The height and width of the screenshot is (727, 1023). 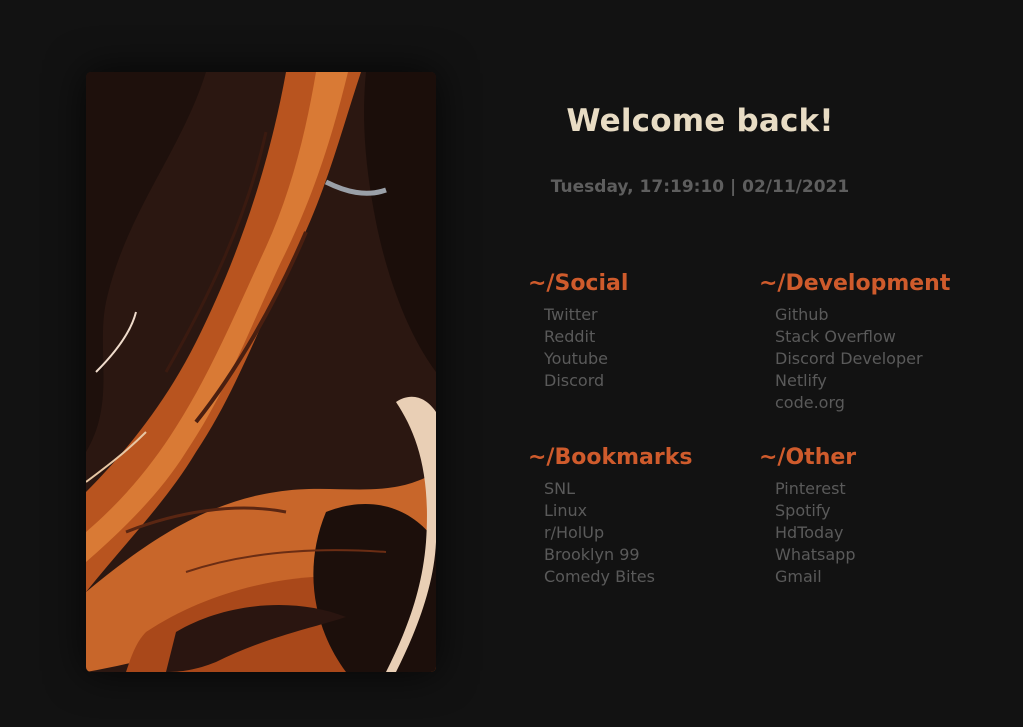 I want to click on datetime-display: Tuesday, 17:19:10 | 02/11/2021, so click(x=700, y=187).